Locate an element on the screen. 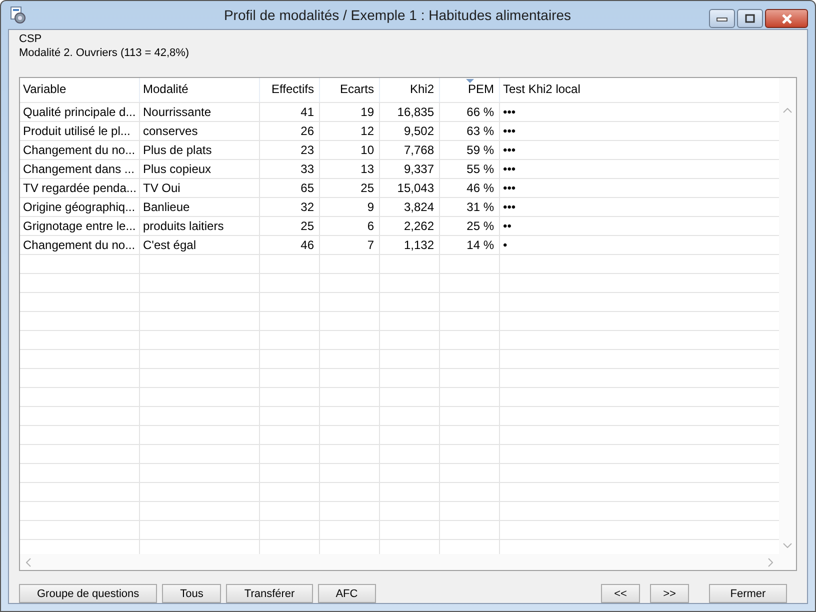 Image resolution: width=816 pixels, height=612 pixels. vertical-scrollbar is located at coordinates (787, 324).